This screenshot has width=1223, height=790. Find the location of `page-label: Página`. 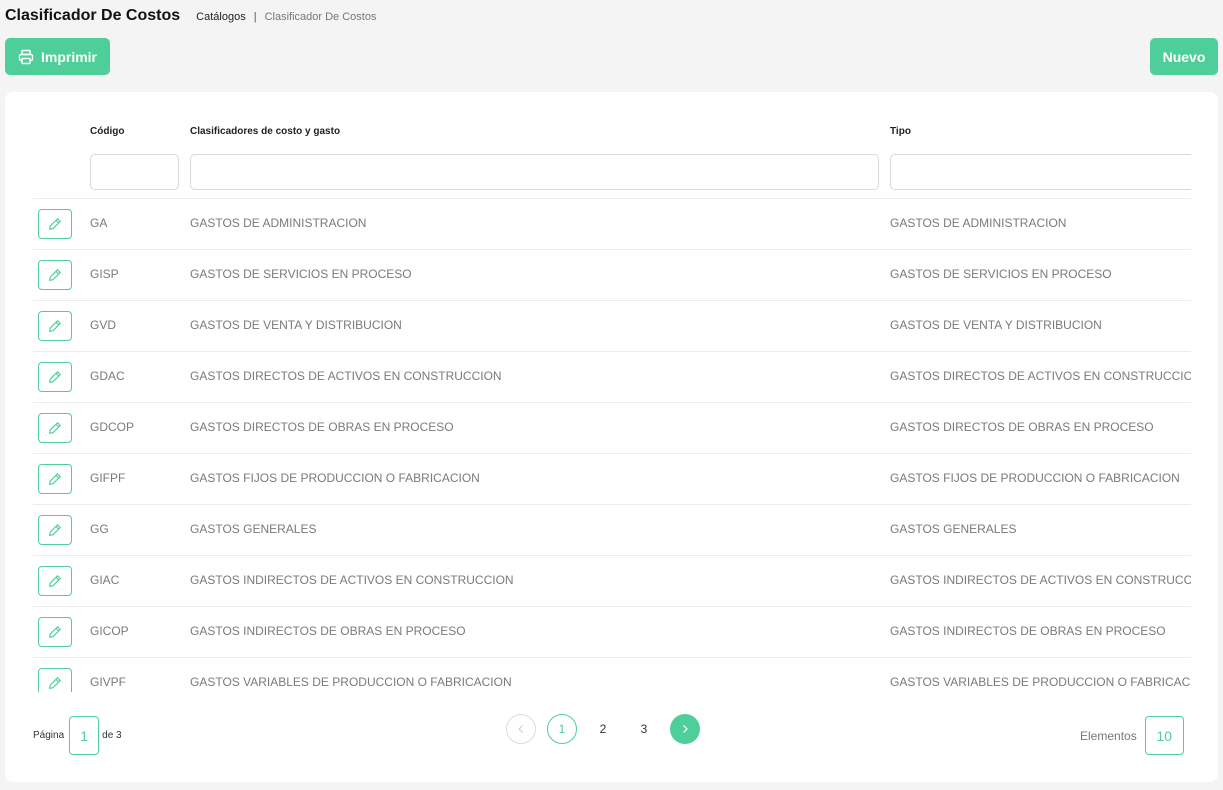

page-label: Página is located at coordinates (49, 735).